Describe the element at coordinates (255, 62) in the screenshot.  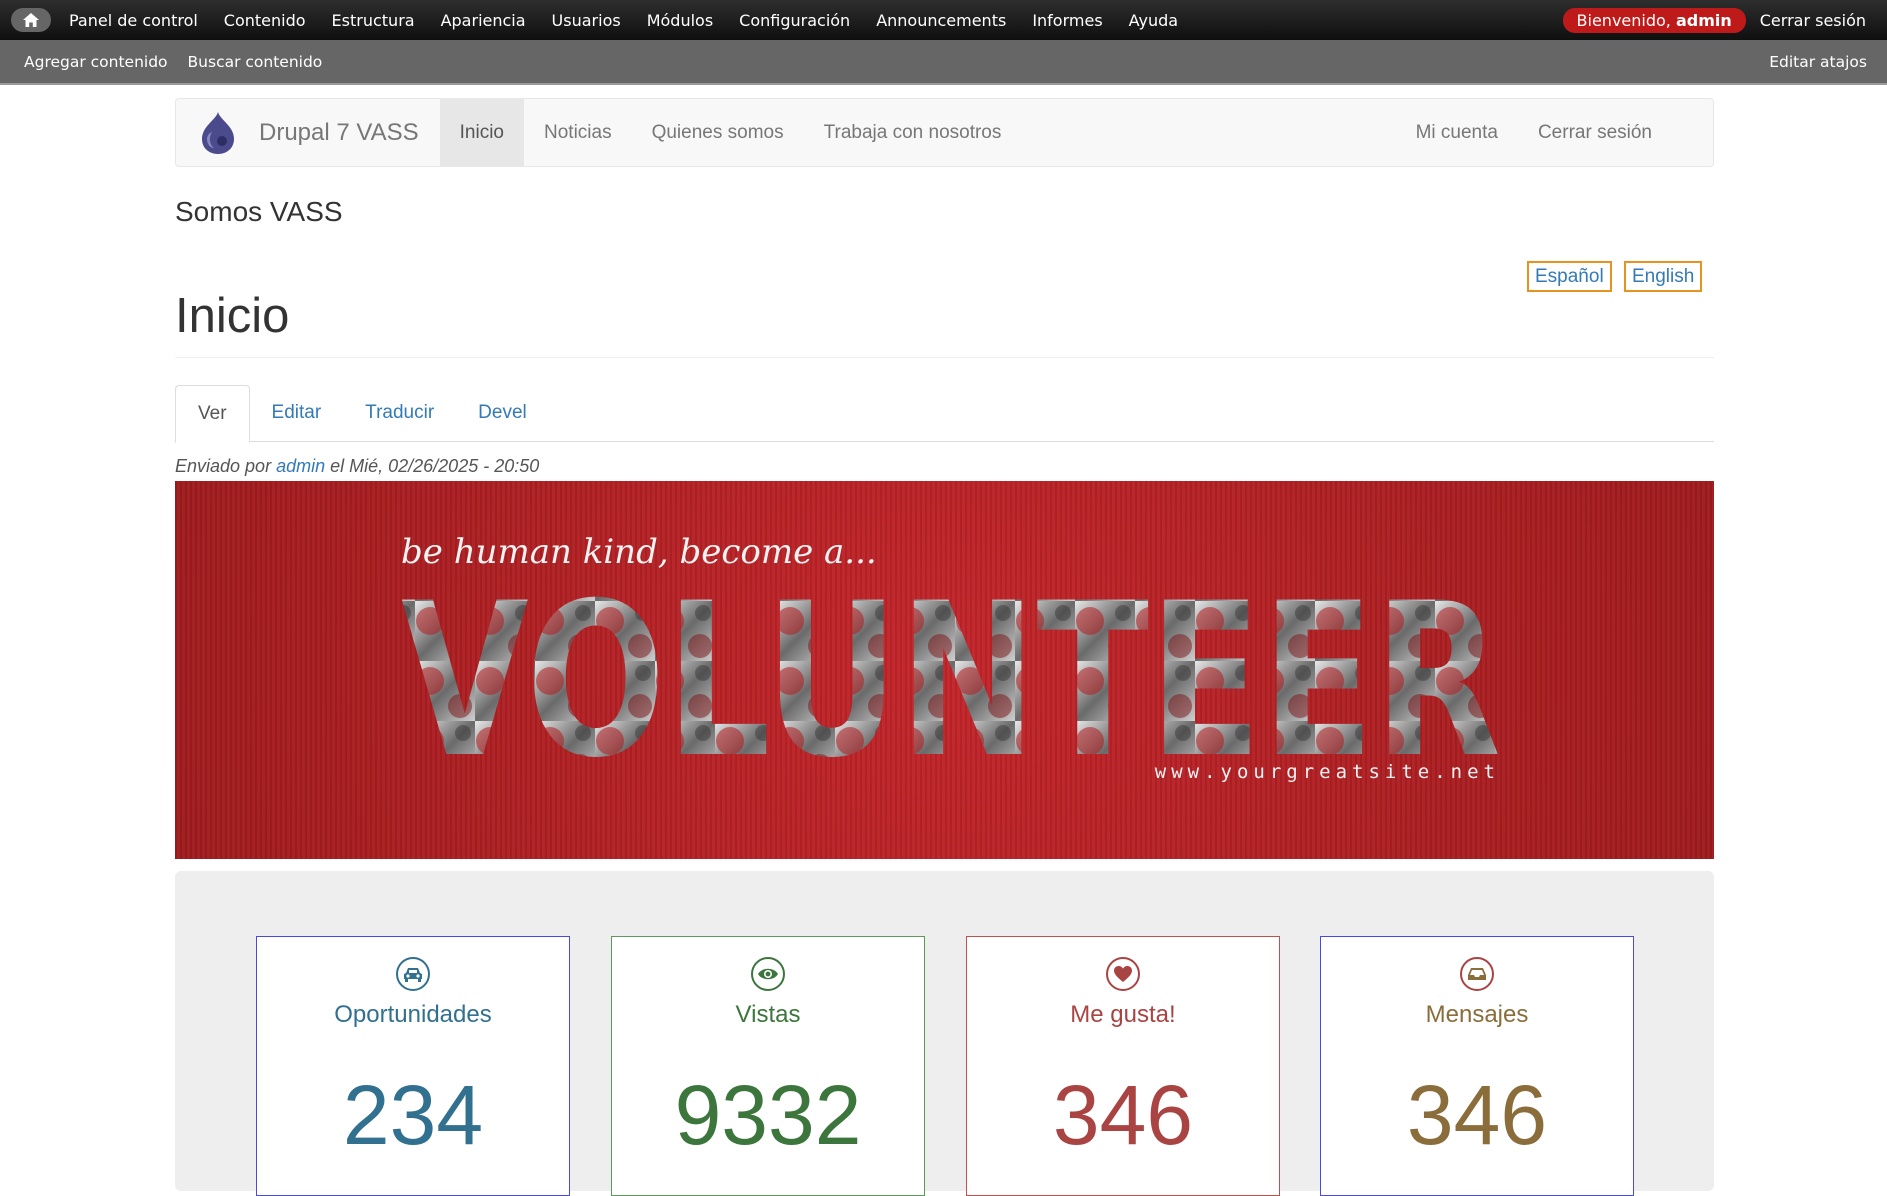
I see `shortcut-find-content: Buscar contenido` at that location.